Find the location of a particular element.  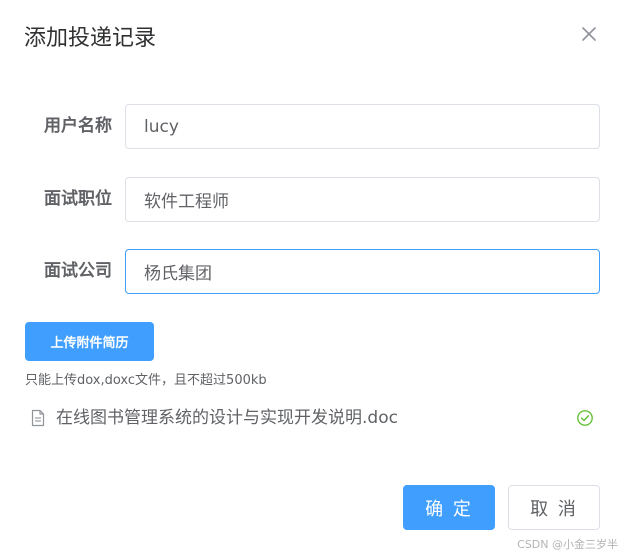

uploaded-file-name: 在线图书管理系统的设计与实现开发说明.doc is located at coordinates (227, 418).